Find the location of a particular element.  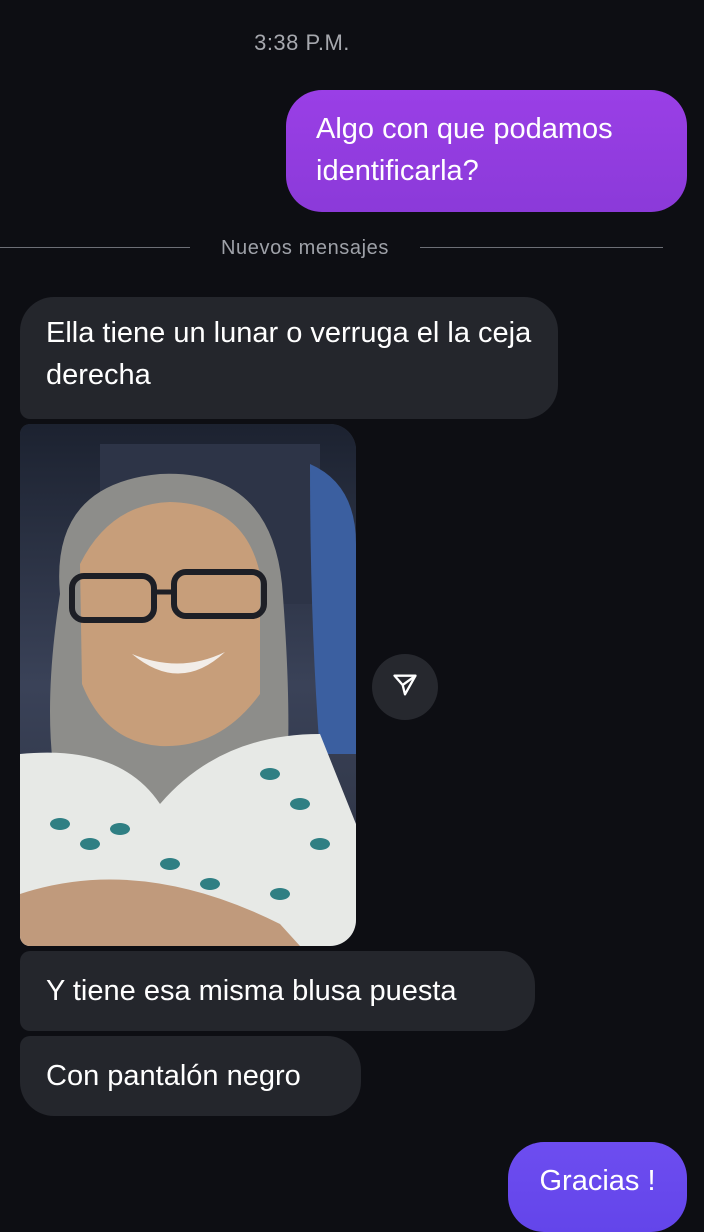

share-button is located at coordinates (405, 687).